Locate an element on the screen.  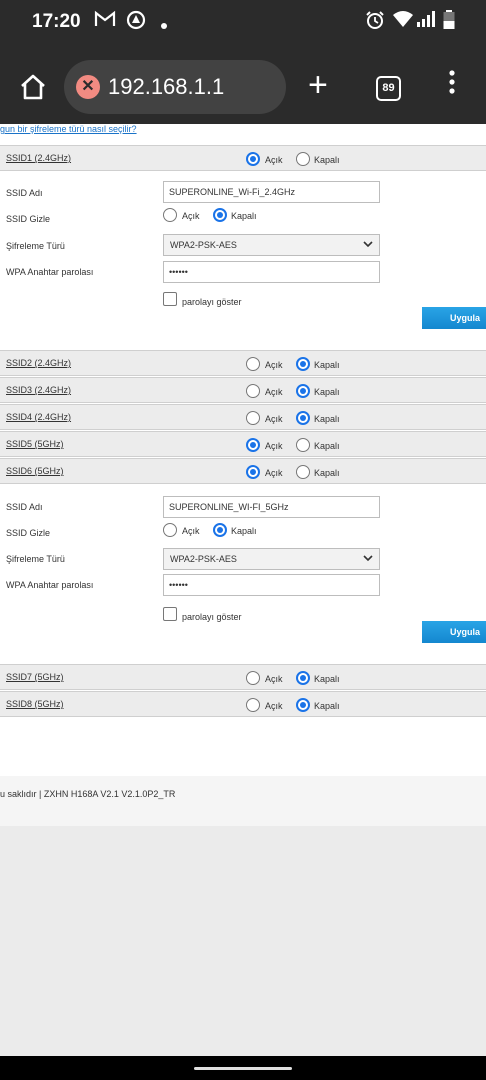
encryption-type-label: Şifreleme Türü is located at coordinates (35, 246).